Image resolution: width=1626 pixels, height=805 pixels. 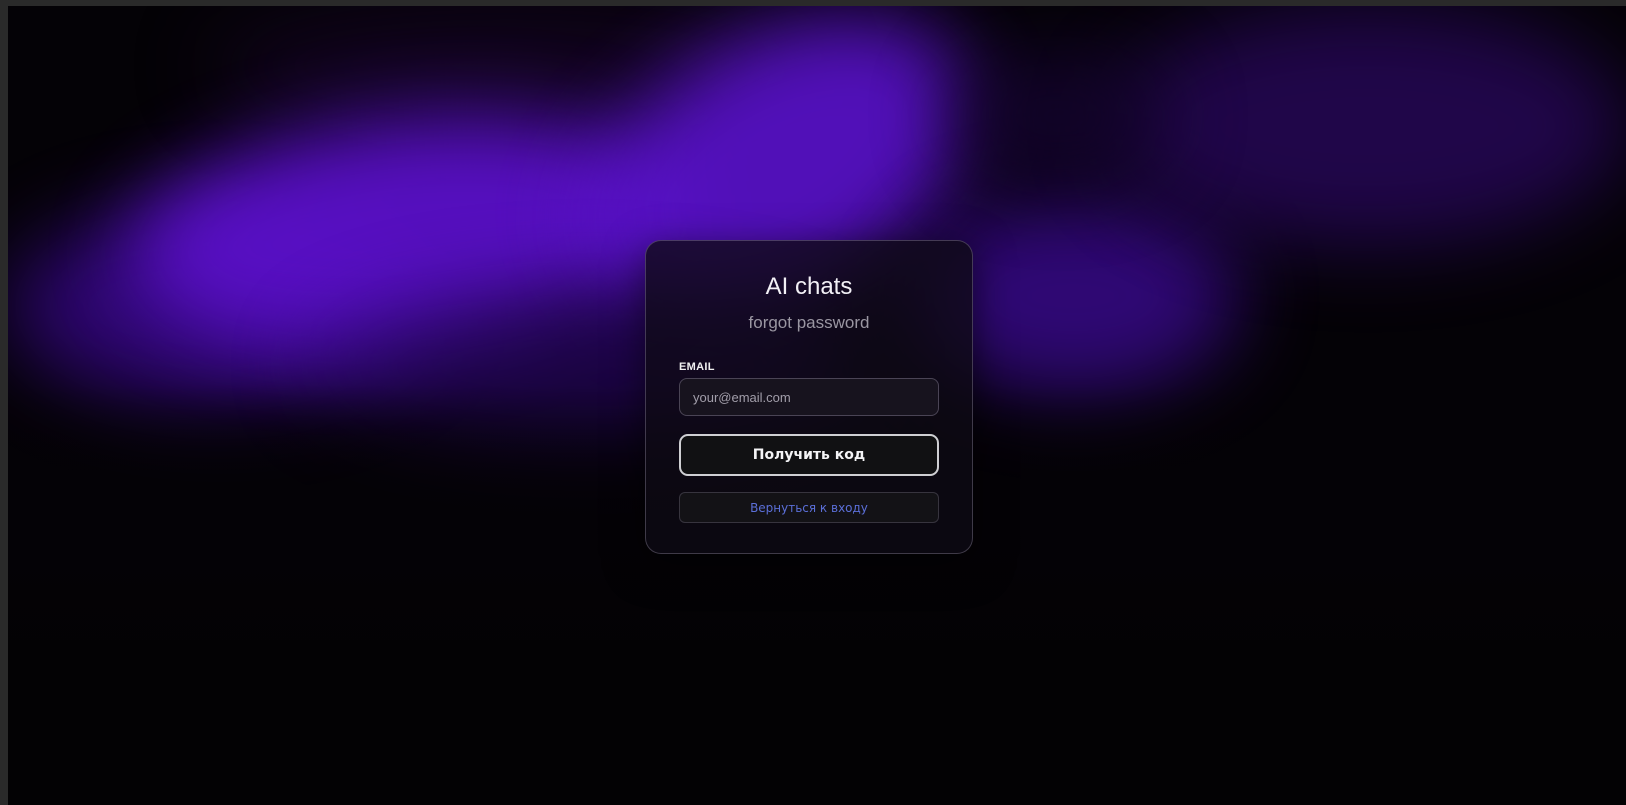 I want to click on email-label: EMAIL, so click(x=697, y=367).